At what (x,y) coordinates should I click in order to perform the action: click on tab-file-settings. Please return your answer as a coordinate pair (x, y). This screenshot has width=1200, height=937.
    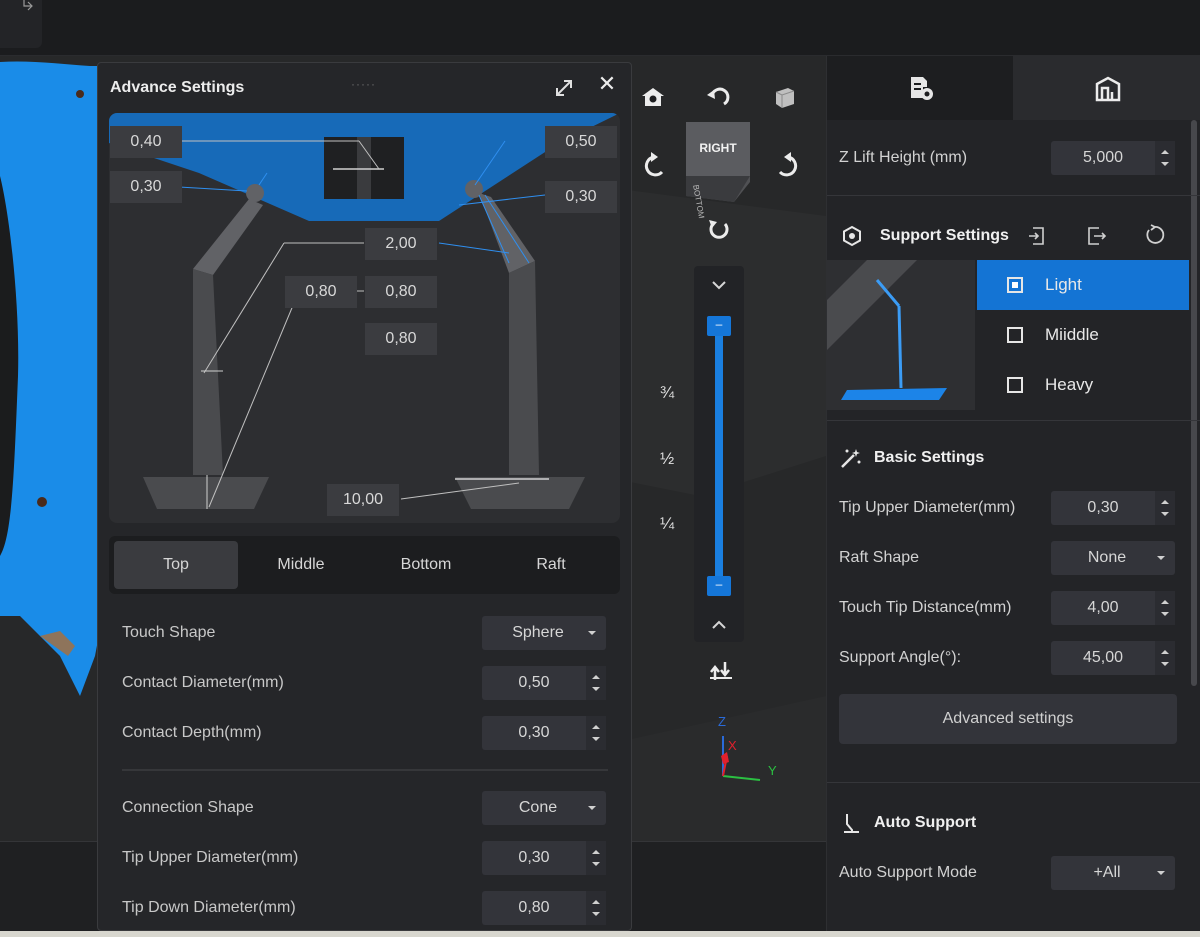
    Looking at the image, I should click on (920, 88).